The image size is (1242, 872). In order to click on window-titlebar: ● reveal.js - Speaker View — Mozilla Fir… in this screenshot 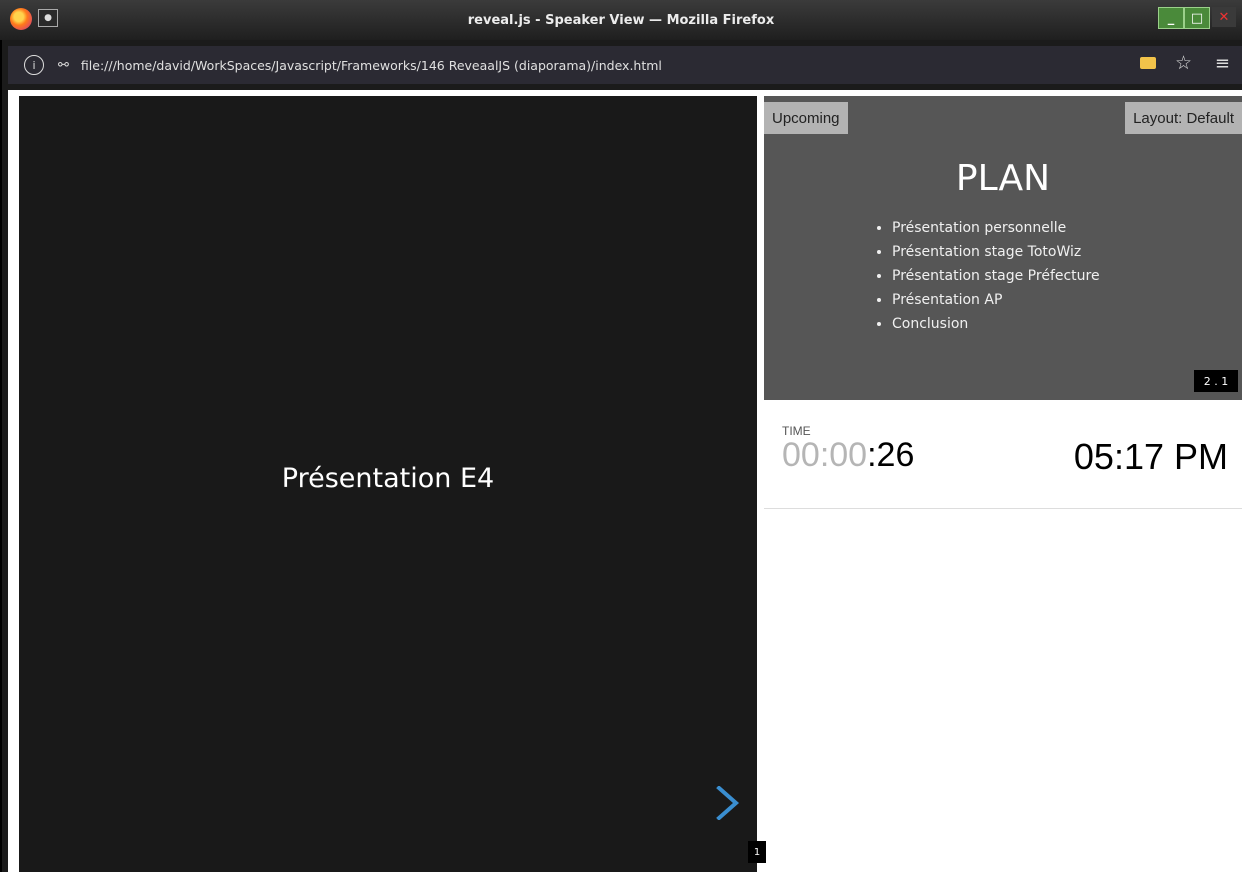, I will do `click(621, 20)`.